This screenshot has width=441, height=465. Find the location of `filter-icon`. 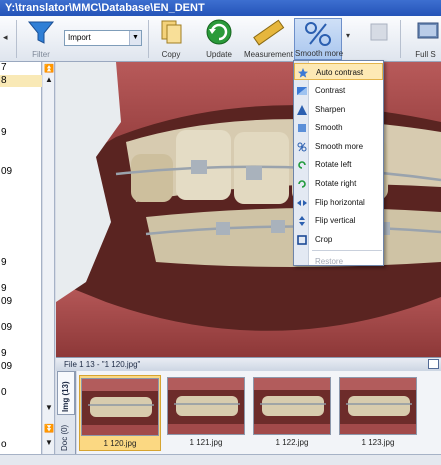

filter-icon is located at coordinates (41, 32).